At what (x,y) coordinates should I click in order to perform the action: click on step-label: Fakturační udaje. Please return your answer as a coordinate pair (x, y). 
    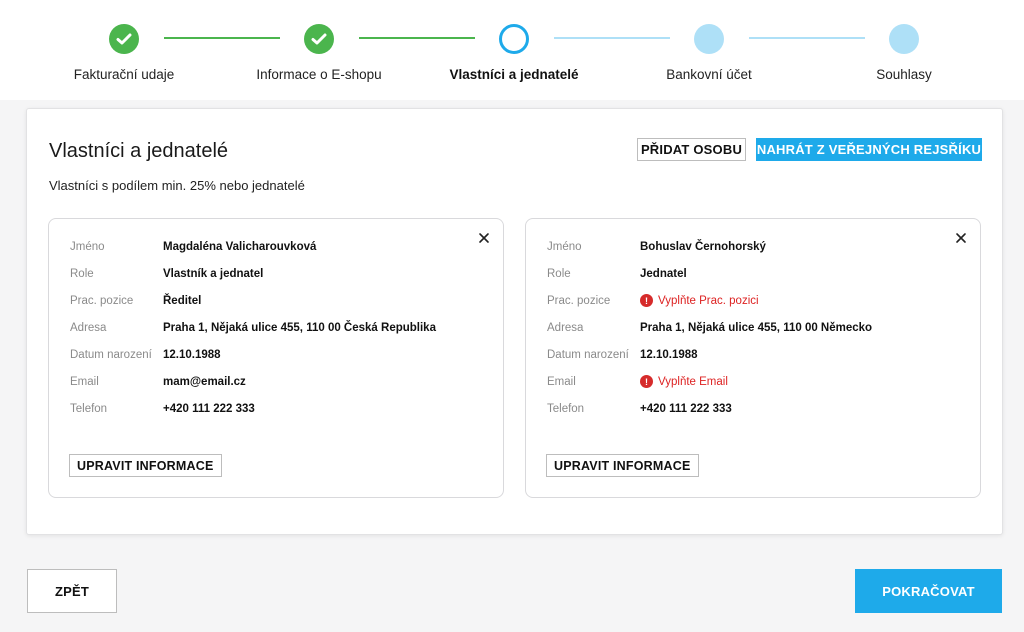
    Looking at the image, I should click on (124, 74).